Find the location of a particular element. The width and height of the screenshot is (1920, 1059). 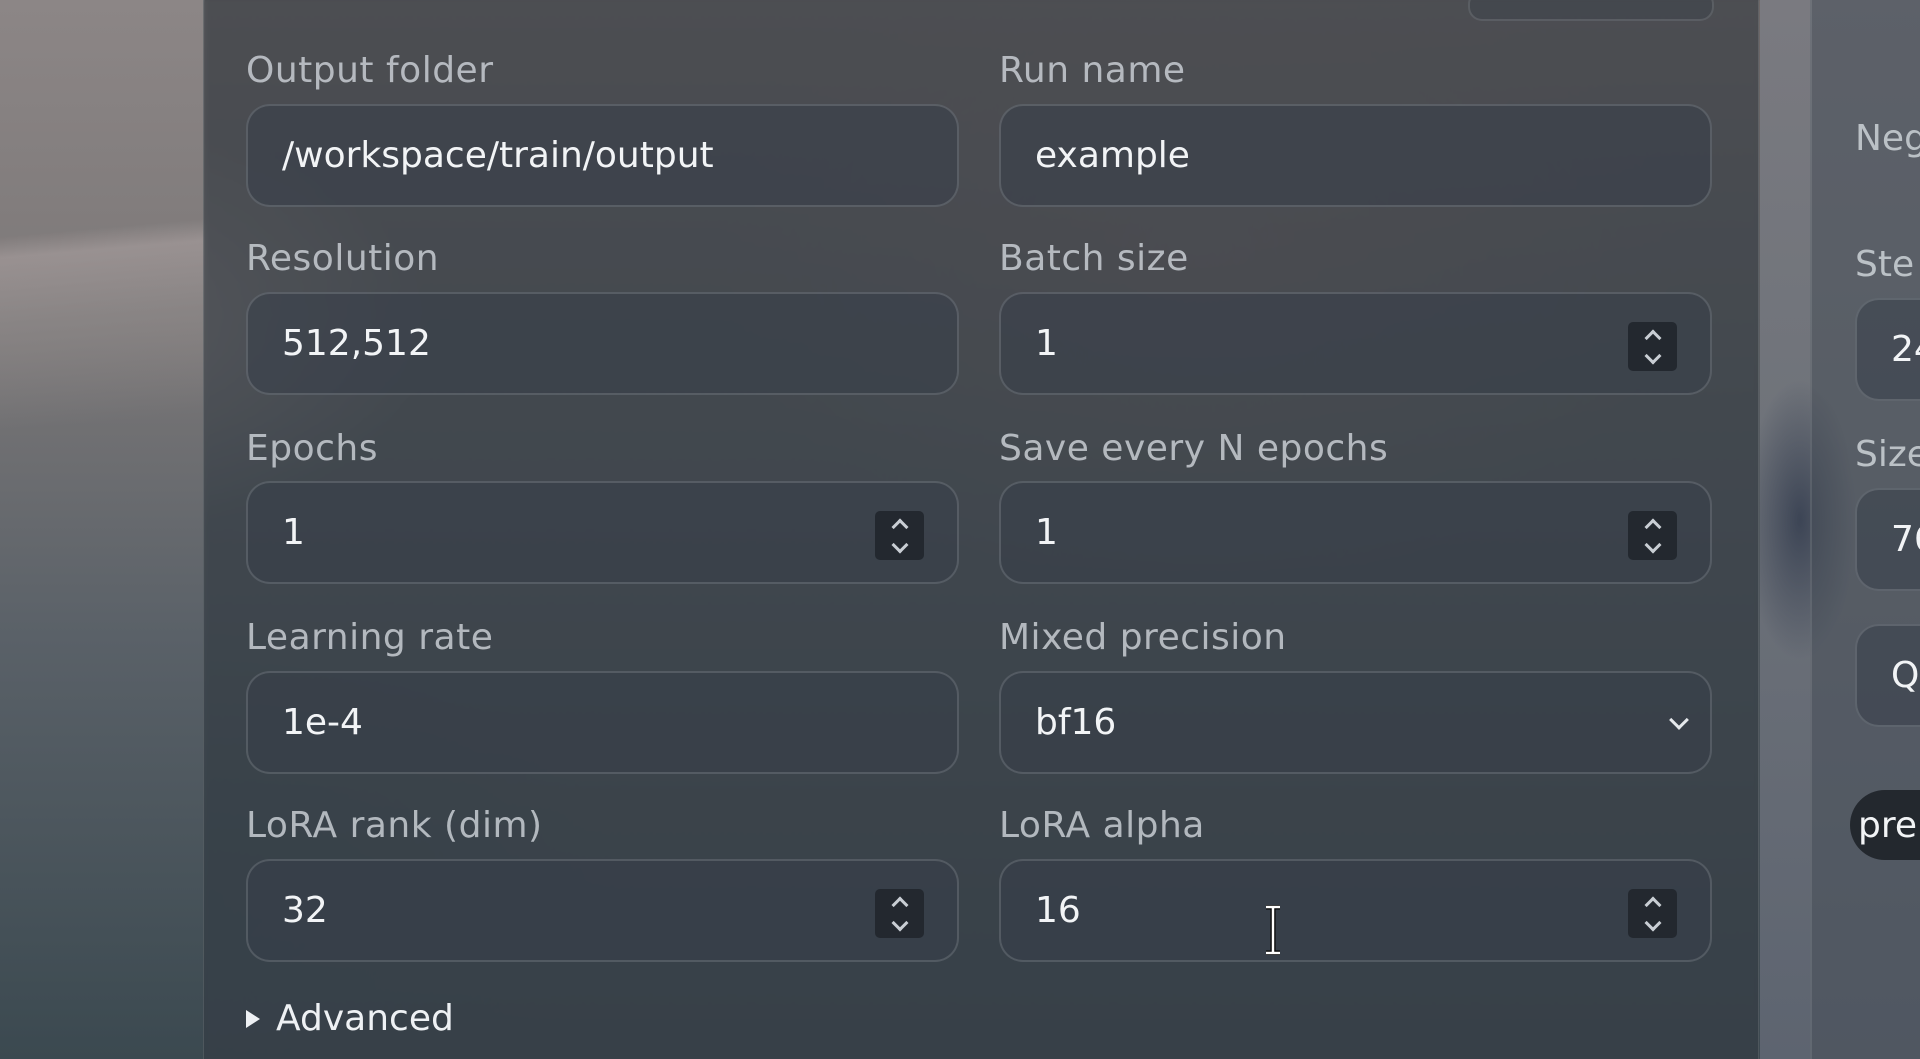

save-every-value: 1 is located at coordinates (1046, 532).